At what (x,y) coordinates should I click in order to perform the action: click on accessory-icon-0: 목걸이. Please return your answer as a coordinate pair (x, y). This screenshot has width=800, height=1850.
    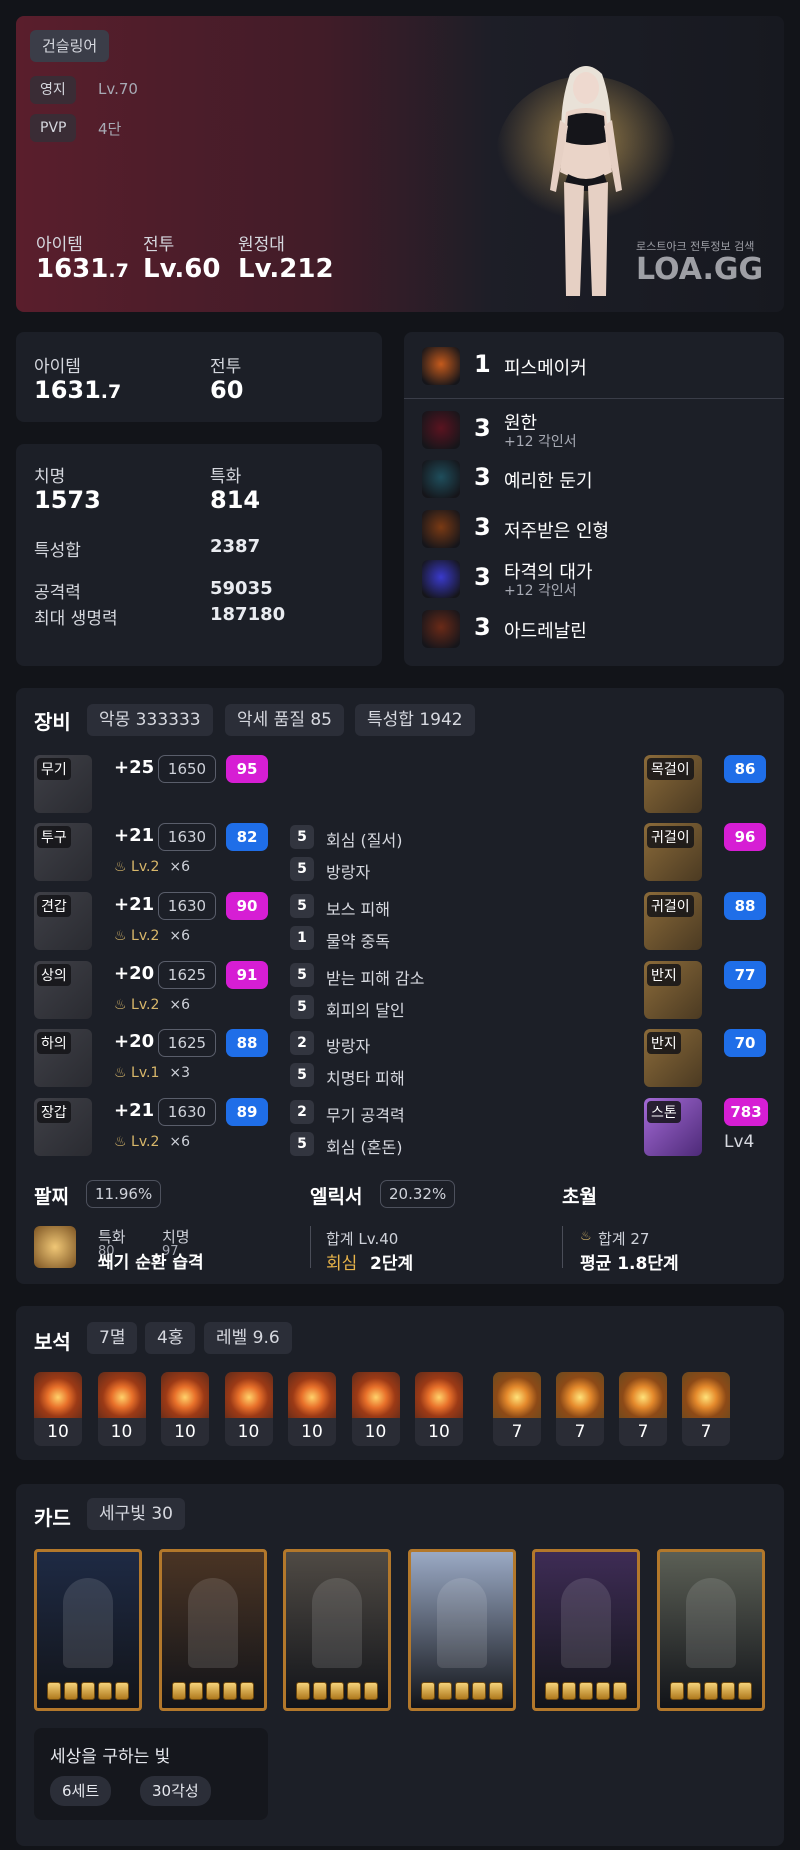
    Looking at the image, I should click on (673, 784).